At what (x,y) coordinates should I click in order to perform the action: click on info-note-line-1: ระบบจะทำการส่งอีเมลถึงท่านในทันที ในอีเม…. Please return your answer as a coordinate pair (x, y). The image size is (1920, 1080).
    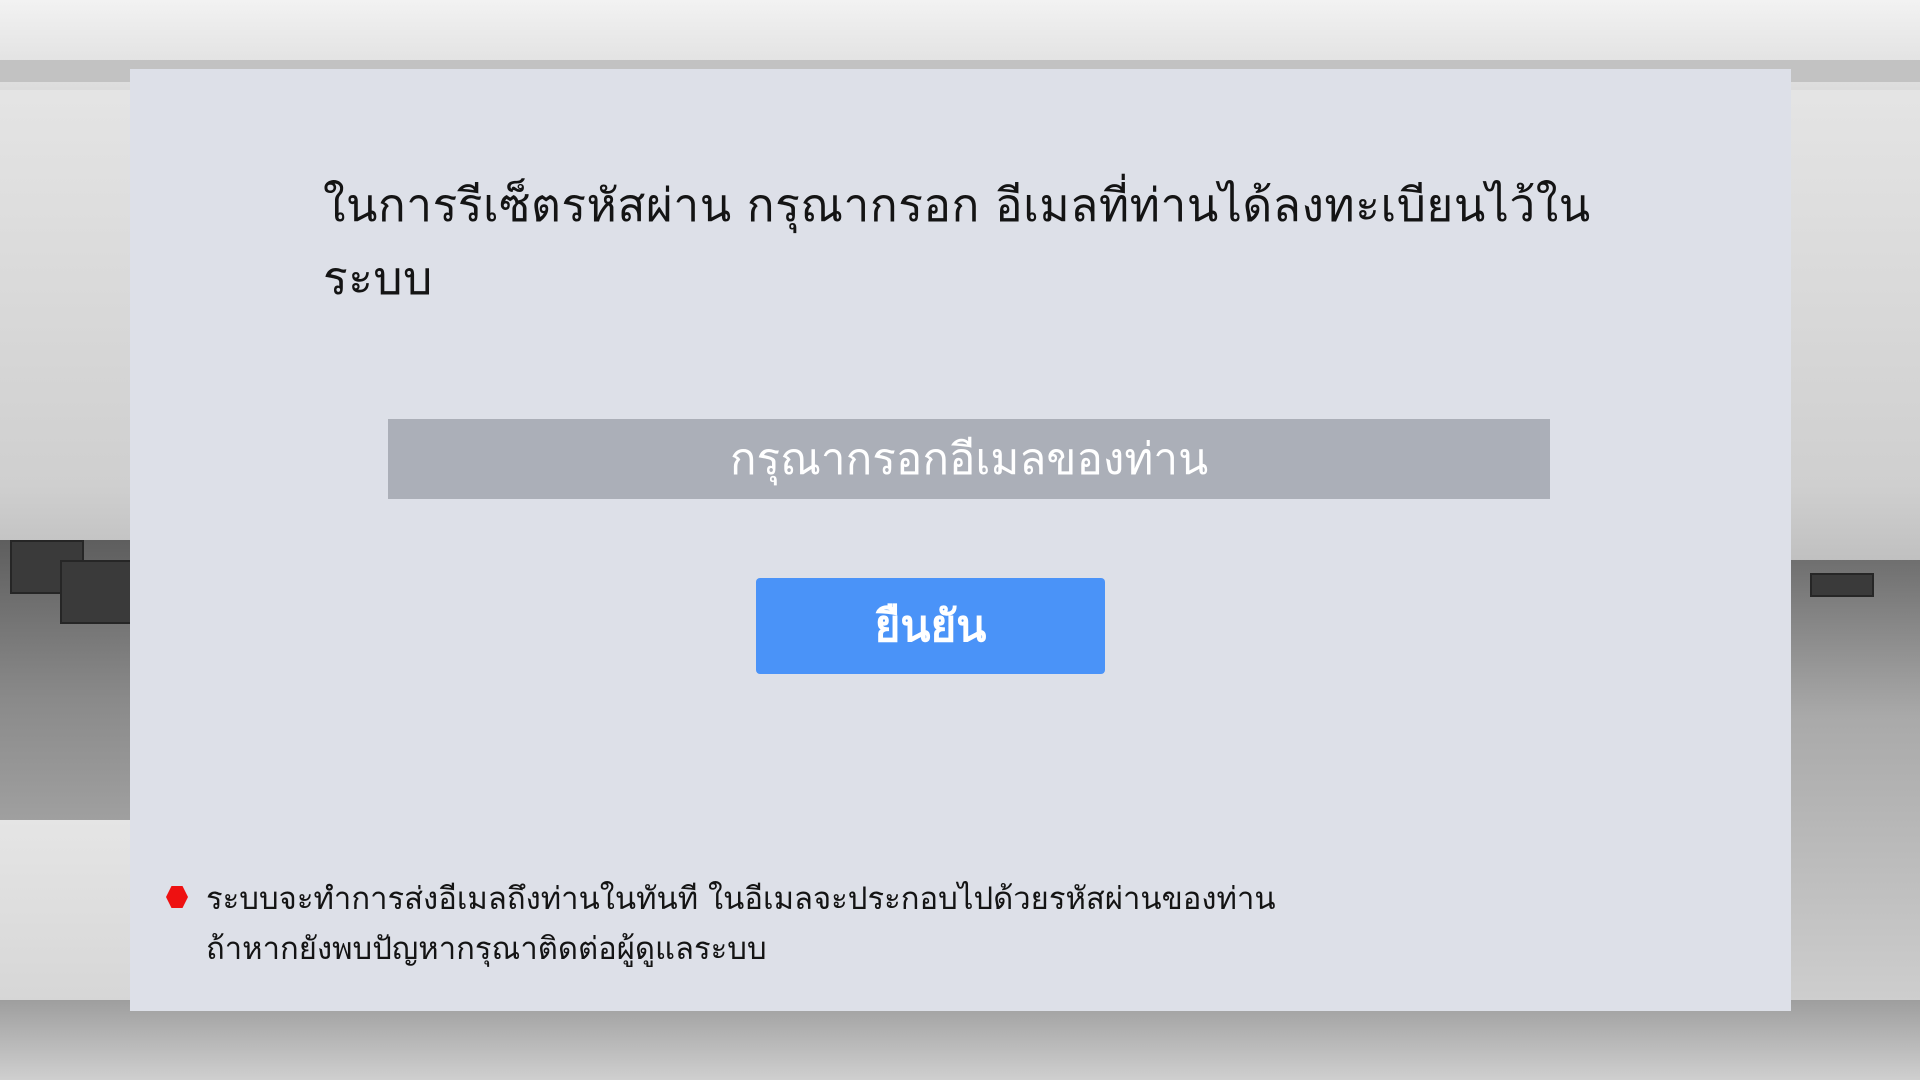
    Looking at the image, I should click on (741, 899).